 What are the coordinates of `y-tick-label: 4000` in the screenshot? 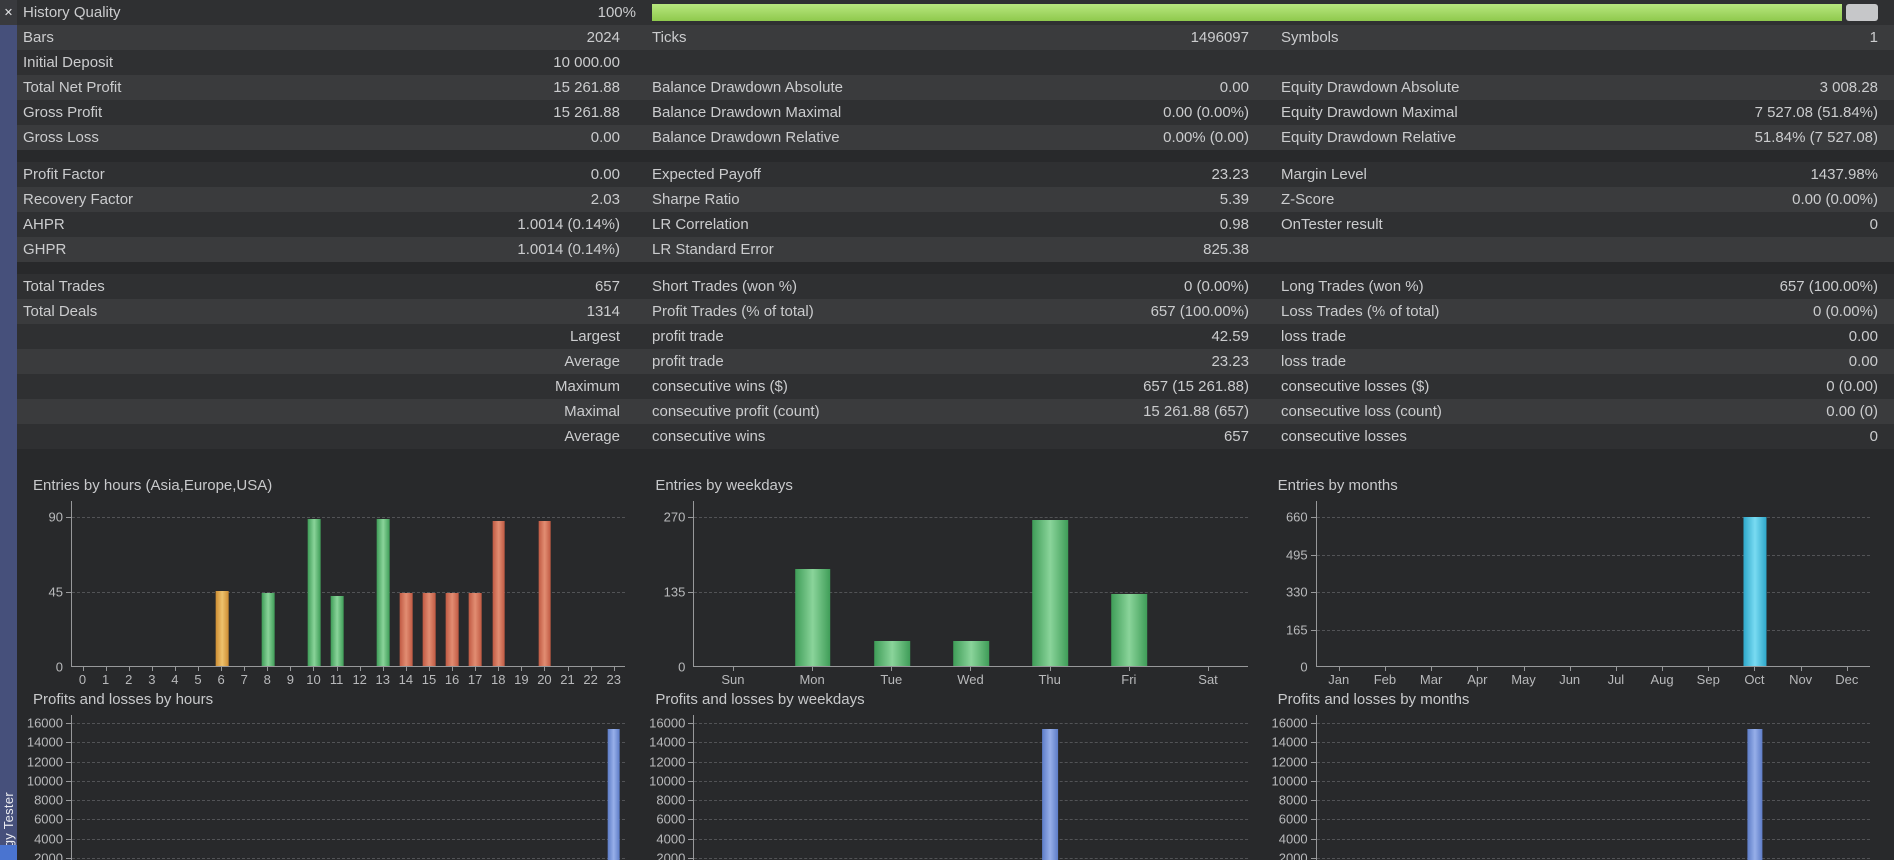 It's located at (671, 838).